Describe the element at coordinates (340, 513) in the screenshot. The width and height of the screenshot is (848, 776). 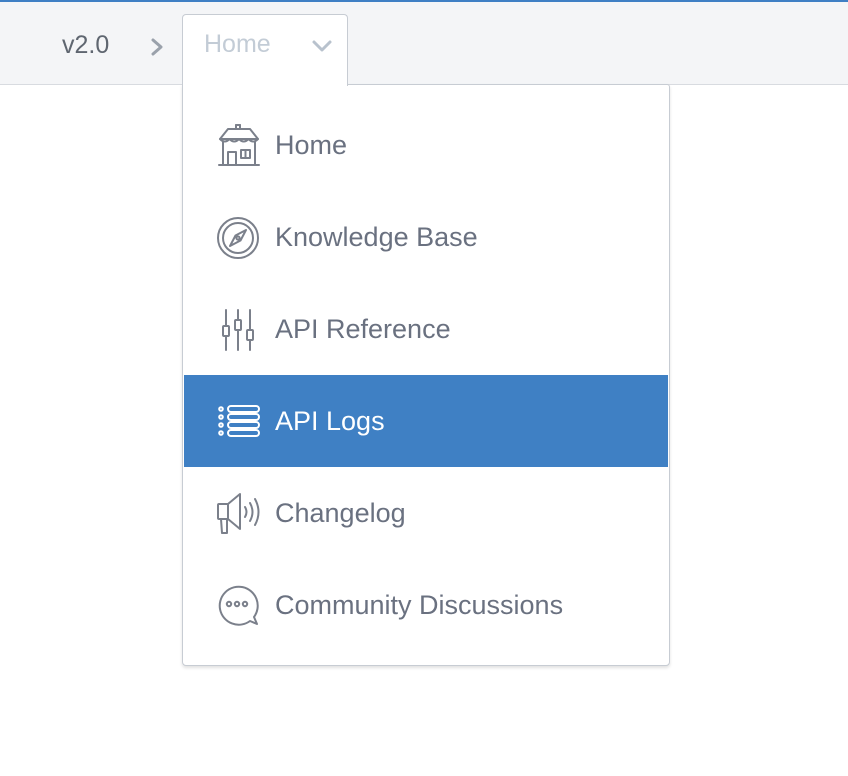
I see `menu-item-label: Changelog` at that location.